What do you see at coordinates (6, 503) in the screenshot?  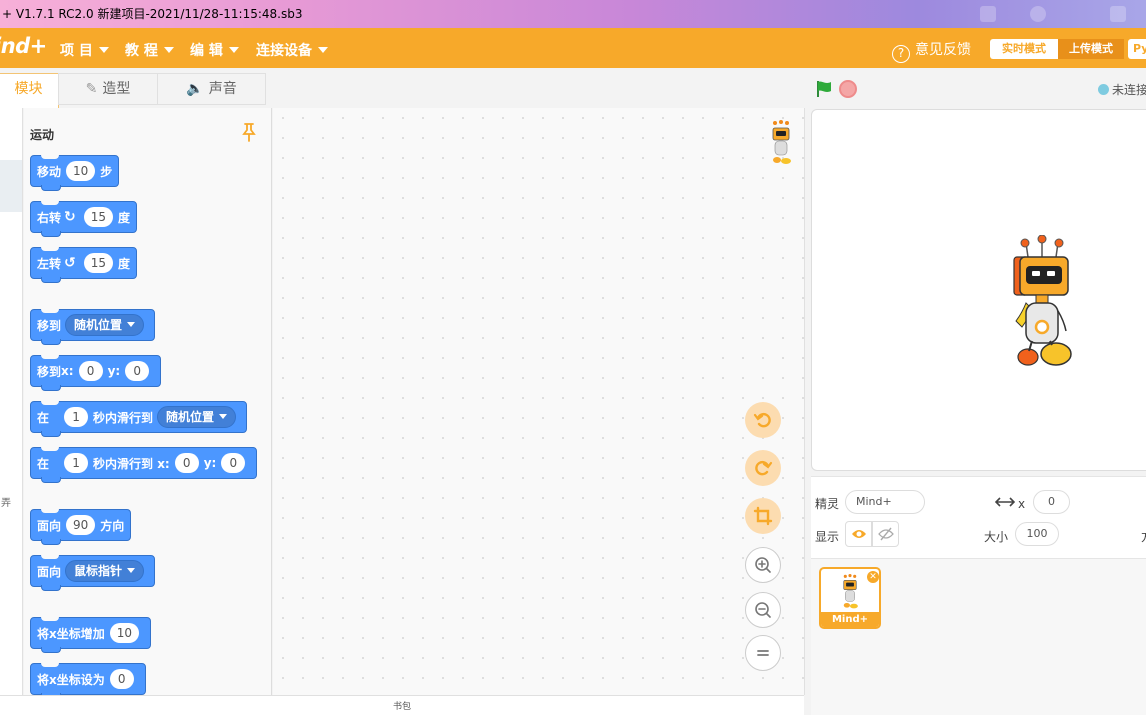 I see `category-cut-label: 弄` at bounding box center [6, 503].